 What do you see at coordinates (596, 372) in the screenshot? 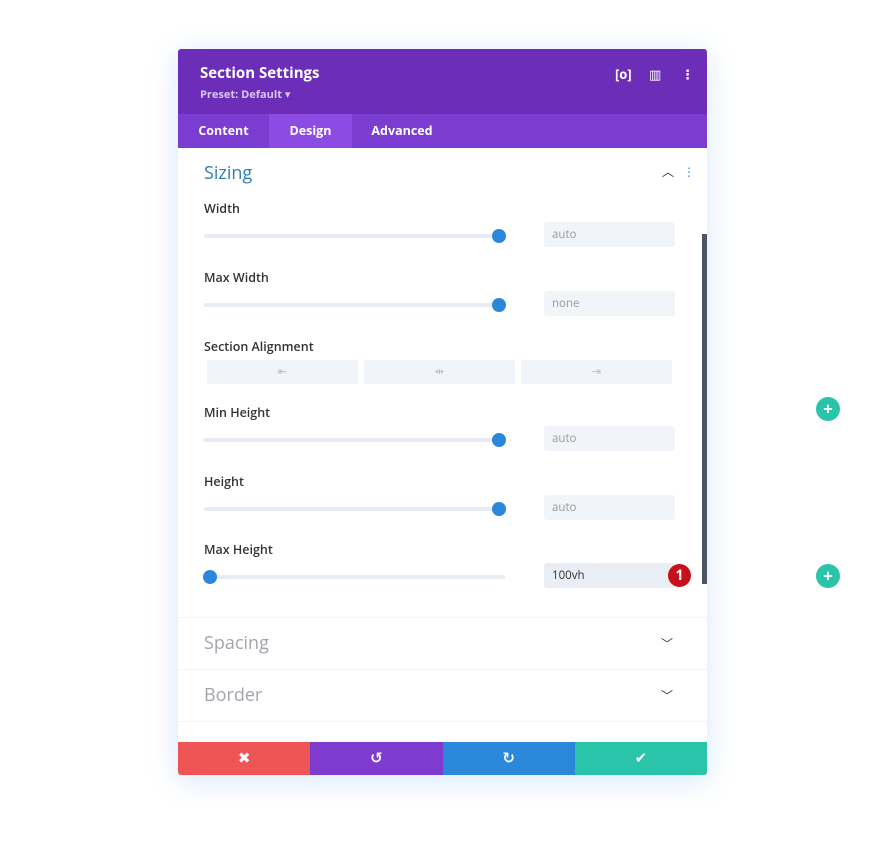
I see `align-right-button: ⇥` at bounding box center [596, 372].